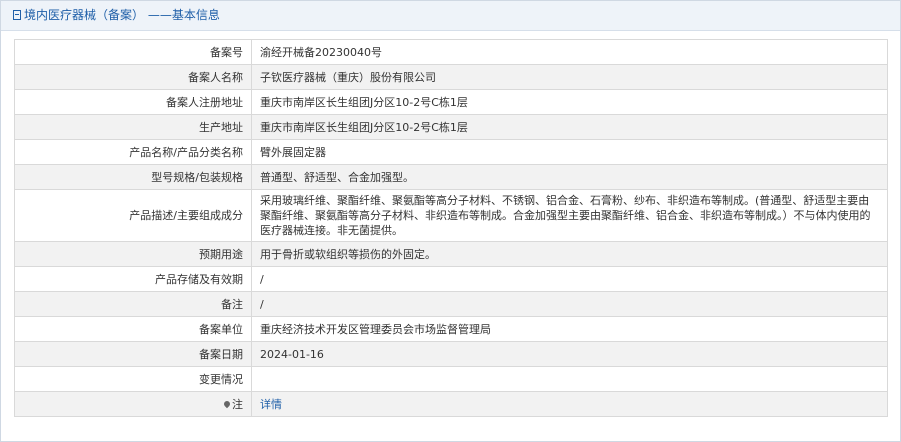 This screenshot has height=442, width=901. I want to click on row-label: 生产地址, so click(133, 127).